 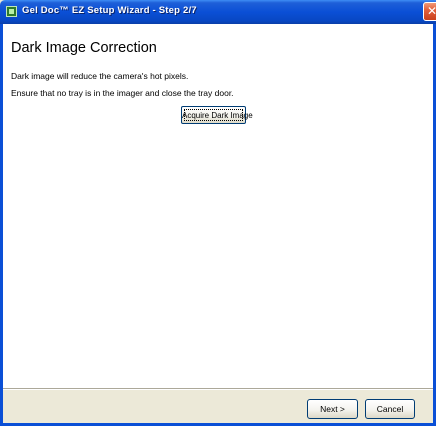 What do you see at coordinates (218, 12) in the screenshot?
I see `title-bar: Gel Doc™ EZ Setup Wizard - Step 2/7 ✕` at bounding box center [218, 12].